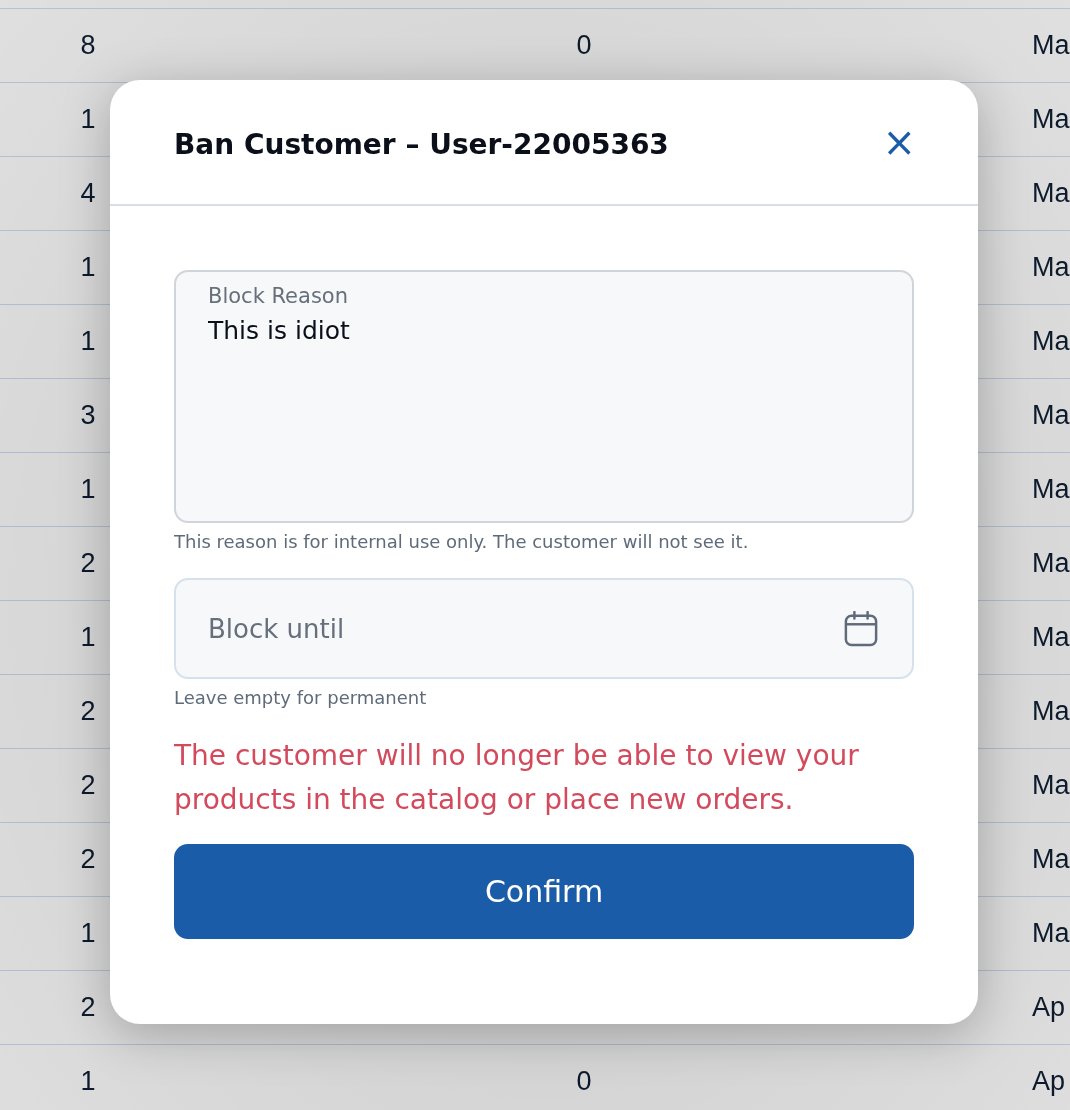  What do you see at coordinates (88, 415) in the screenshot?
I see `table-cell-text: 3` at bounding box center [88, 415].